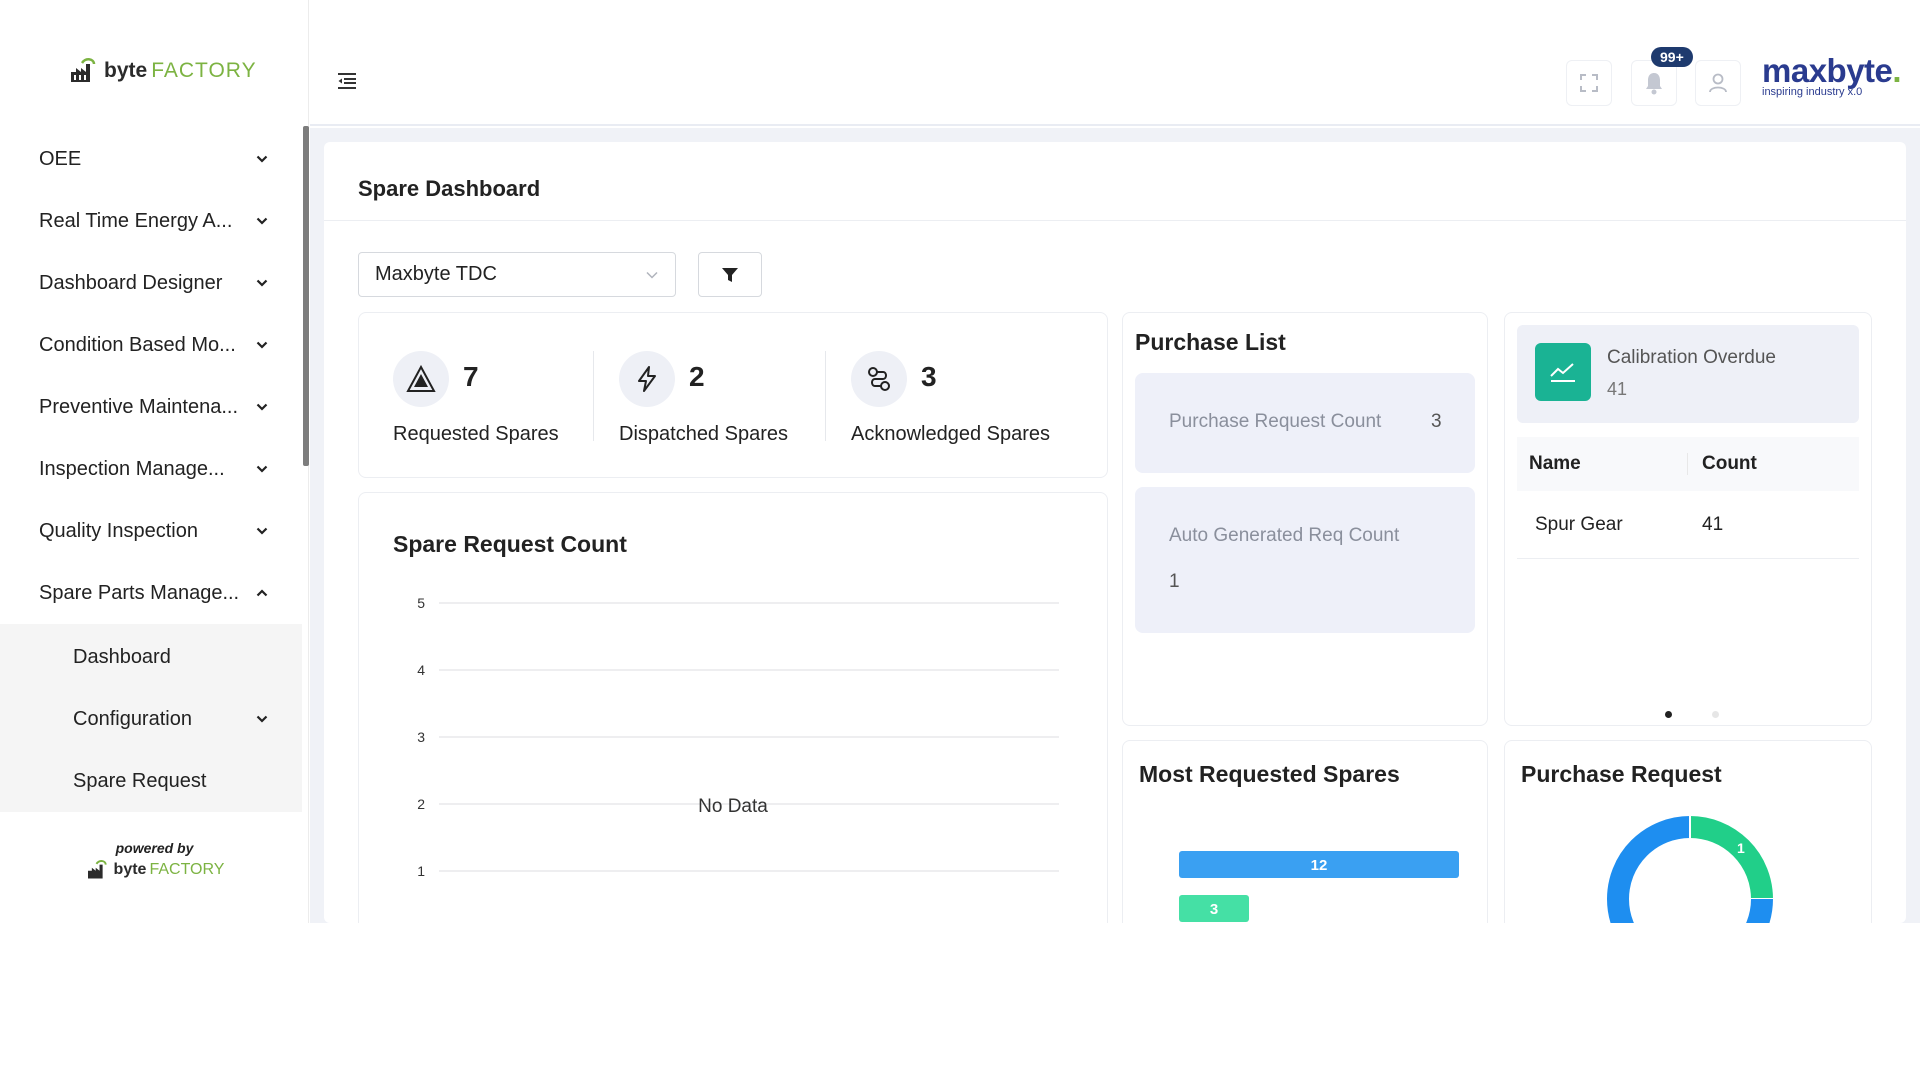  Describe the element at coordinates (122, 656) in the screenshot. I see `sidebar-item-label: Dashboard` at that location.